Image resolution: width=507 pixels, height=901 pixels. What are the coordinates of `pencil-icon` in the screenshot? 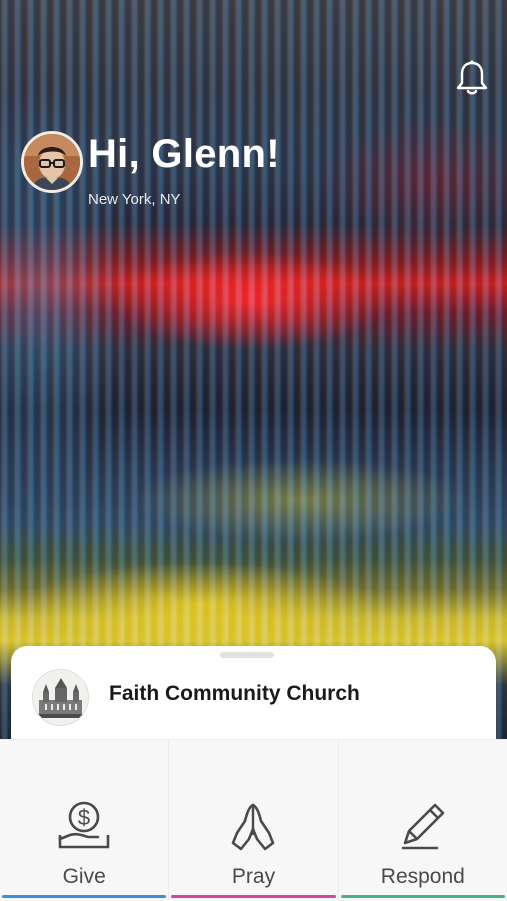 It's located at (423, 826).